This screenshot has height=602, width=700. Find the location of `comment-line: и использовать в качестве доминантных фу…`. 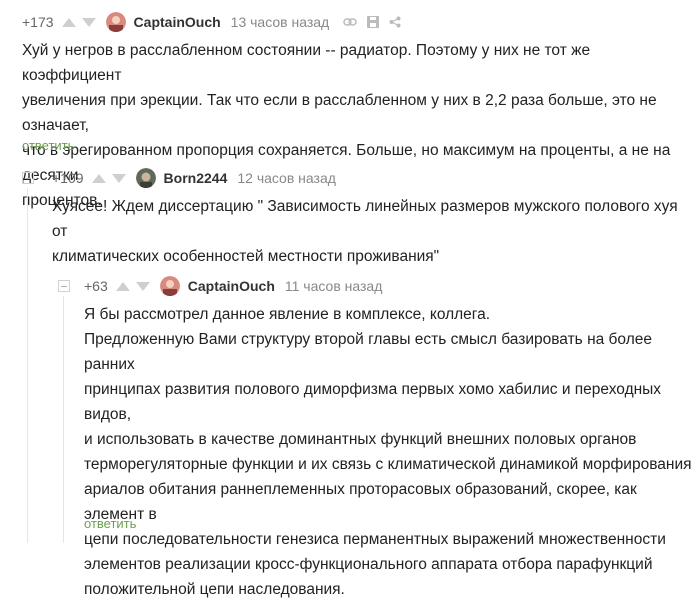

comment-line: и использовать в качестве доминантных фу… is located at coordinates (360, 439).